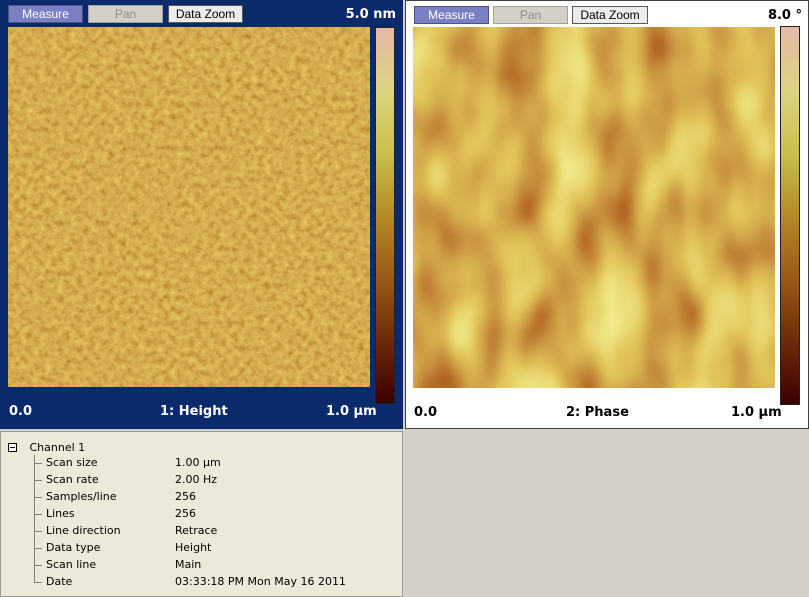  What do you see at coordinates (756, 412) in the screenshot?
I see `phase-x-end-label: 1.0 µm` at bounding box center [756, 412].